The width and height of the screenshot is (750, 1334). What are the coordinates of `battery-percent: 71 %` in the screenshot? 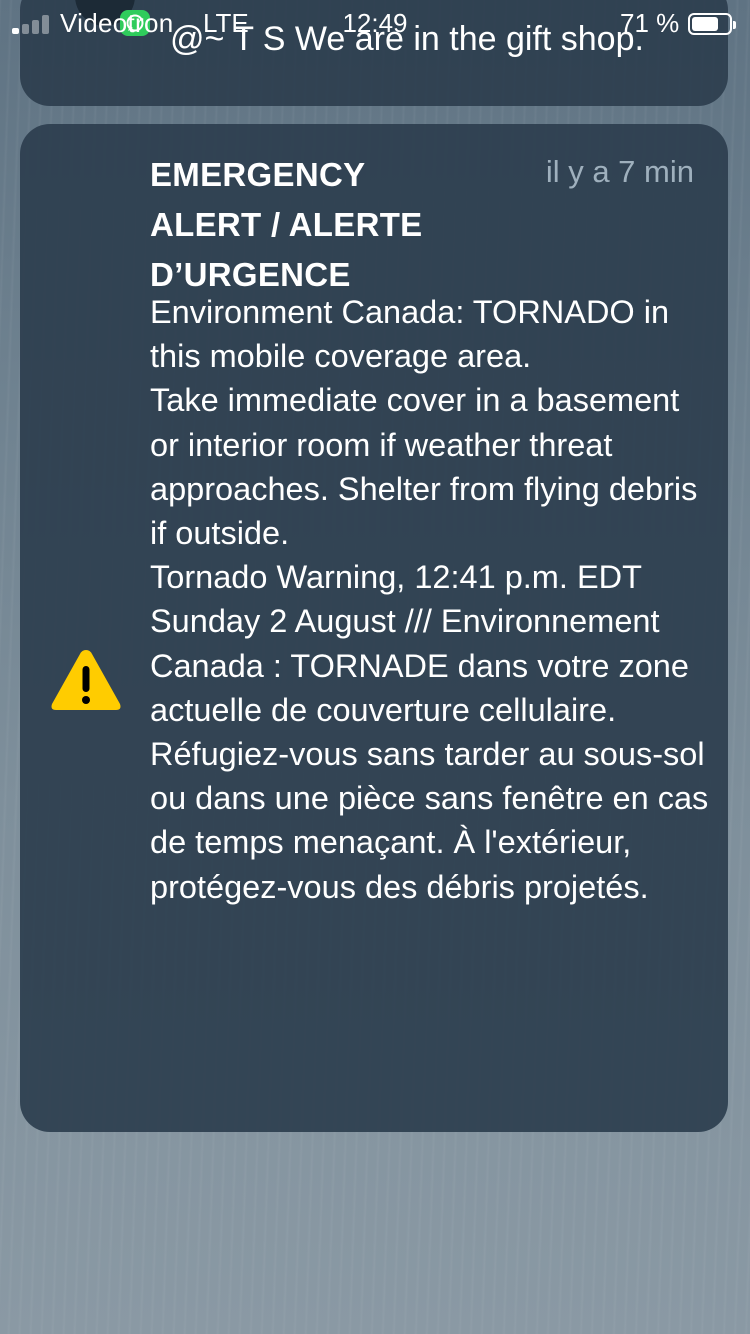 It's located at (650, 23).